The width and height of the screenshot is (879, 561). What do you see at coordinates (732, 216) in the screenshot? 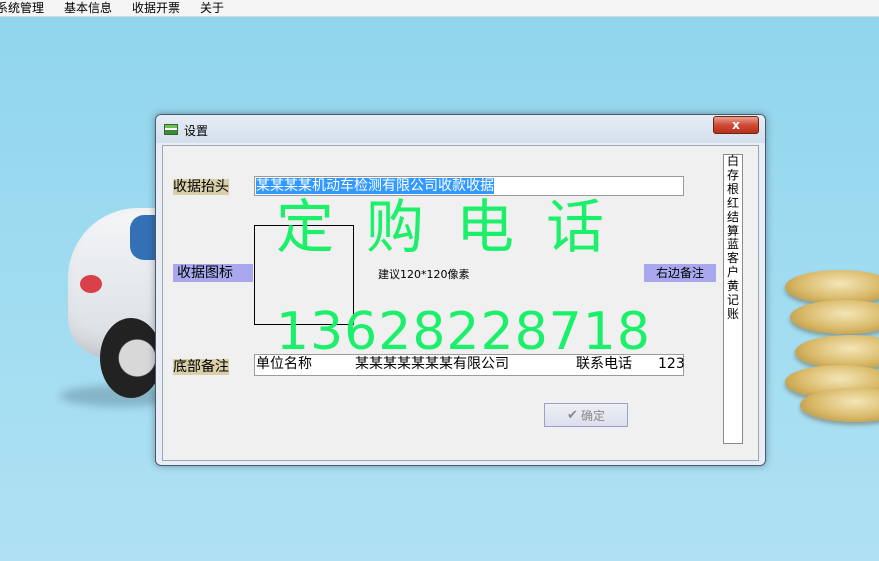
I see `legend-char: 结` at bounding box center [732, 216].